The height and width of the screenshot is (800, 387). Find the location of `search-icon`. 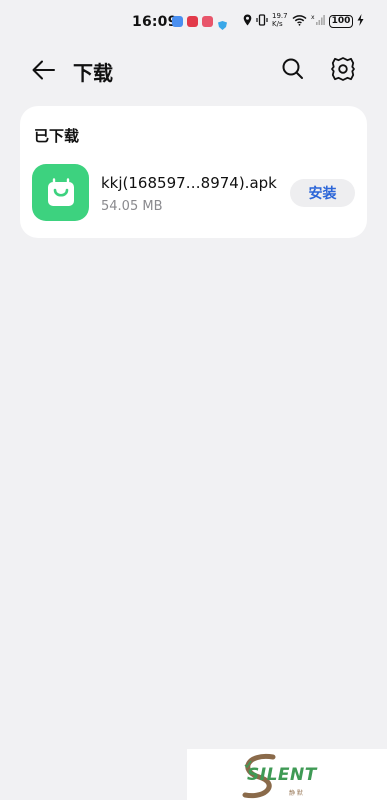

search-icon is located at coordinates (292, 68).